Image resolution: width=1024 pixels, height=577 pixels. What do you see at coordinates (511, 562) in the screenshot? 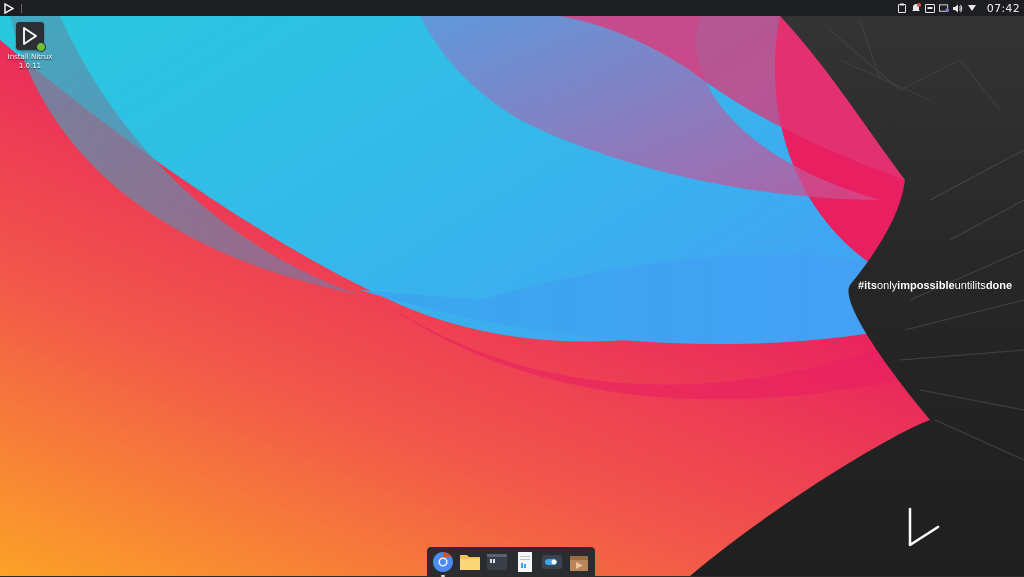
I see `dock` at bounding box center [511, 562].